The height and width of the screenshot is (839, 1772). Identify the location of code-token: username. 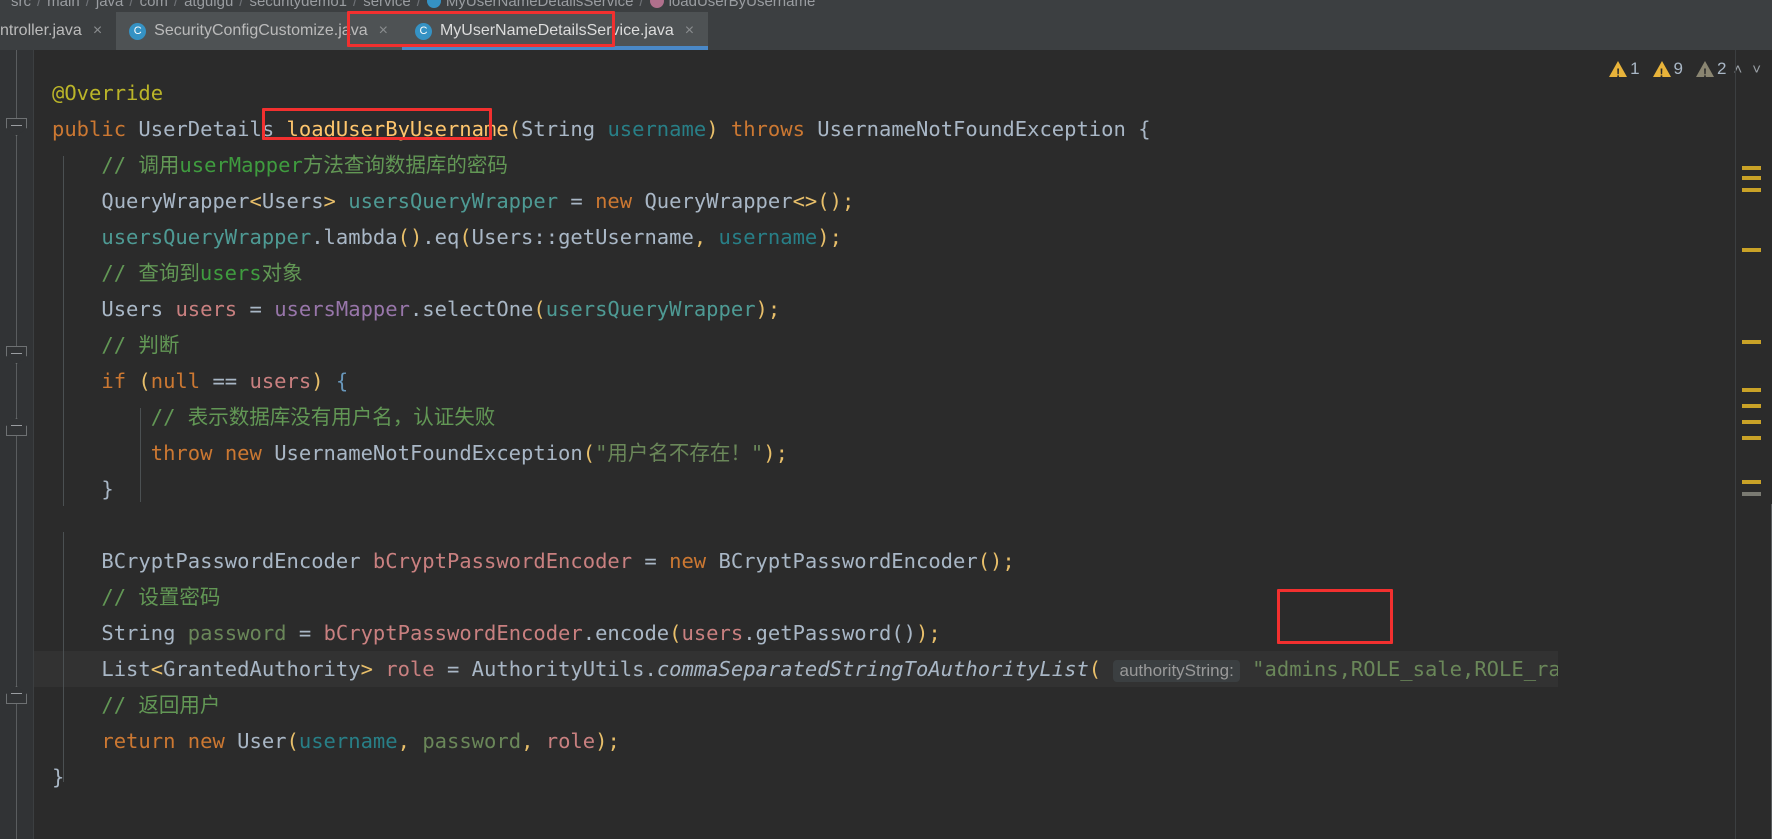
(768, 237).